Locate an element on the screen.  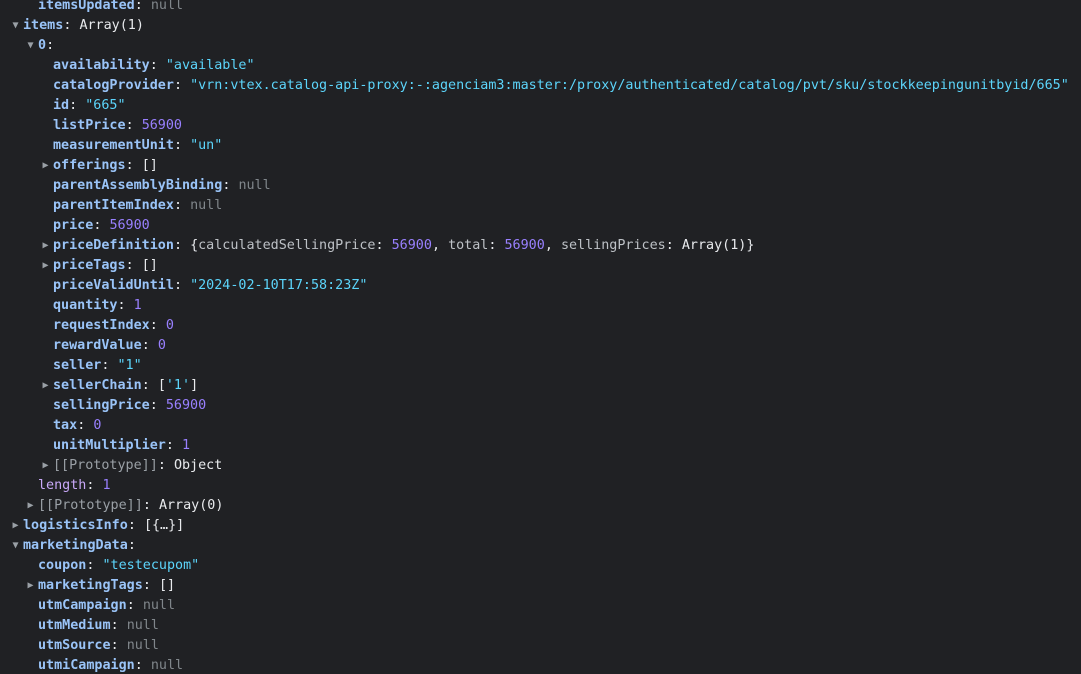
tree-row: coupon: "testecupom" is located at coordinates (540, 566).